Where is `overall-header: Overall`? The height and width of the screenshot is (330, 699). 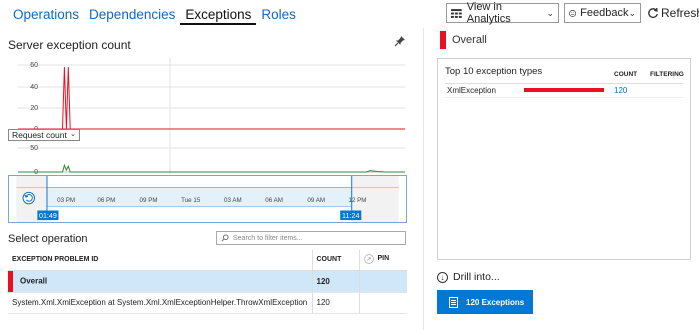 overall-header: Overall is located at coordinates (463, 40).